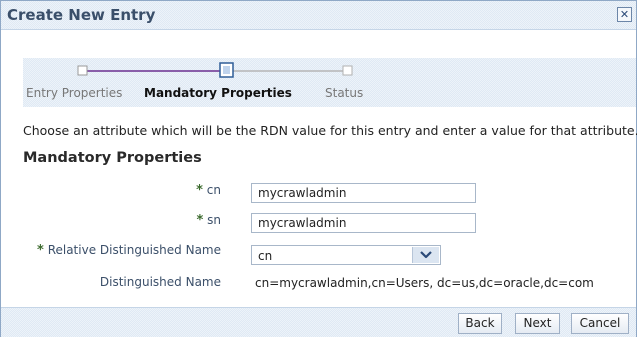  Describe the element at coordinates (82, 70) in the screenshot. I see `step-entry-properties-marker` at that location.